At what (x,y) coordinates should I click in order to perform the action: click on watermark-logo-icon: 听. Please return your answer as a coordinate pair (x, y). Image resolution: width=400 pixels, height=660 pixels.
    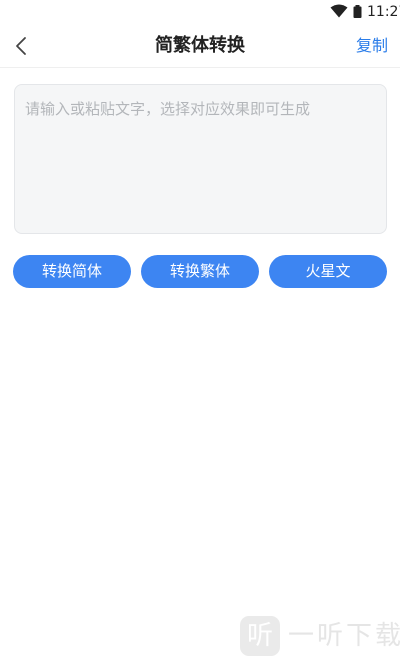
    Looking at the image, I should click on (260, 636).